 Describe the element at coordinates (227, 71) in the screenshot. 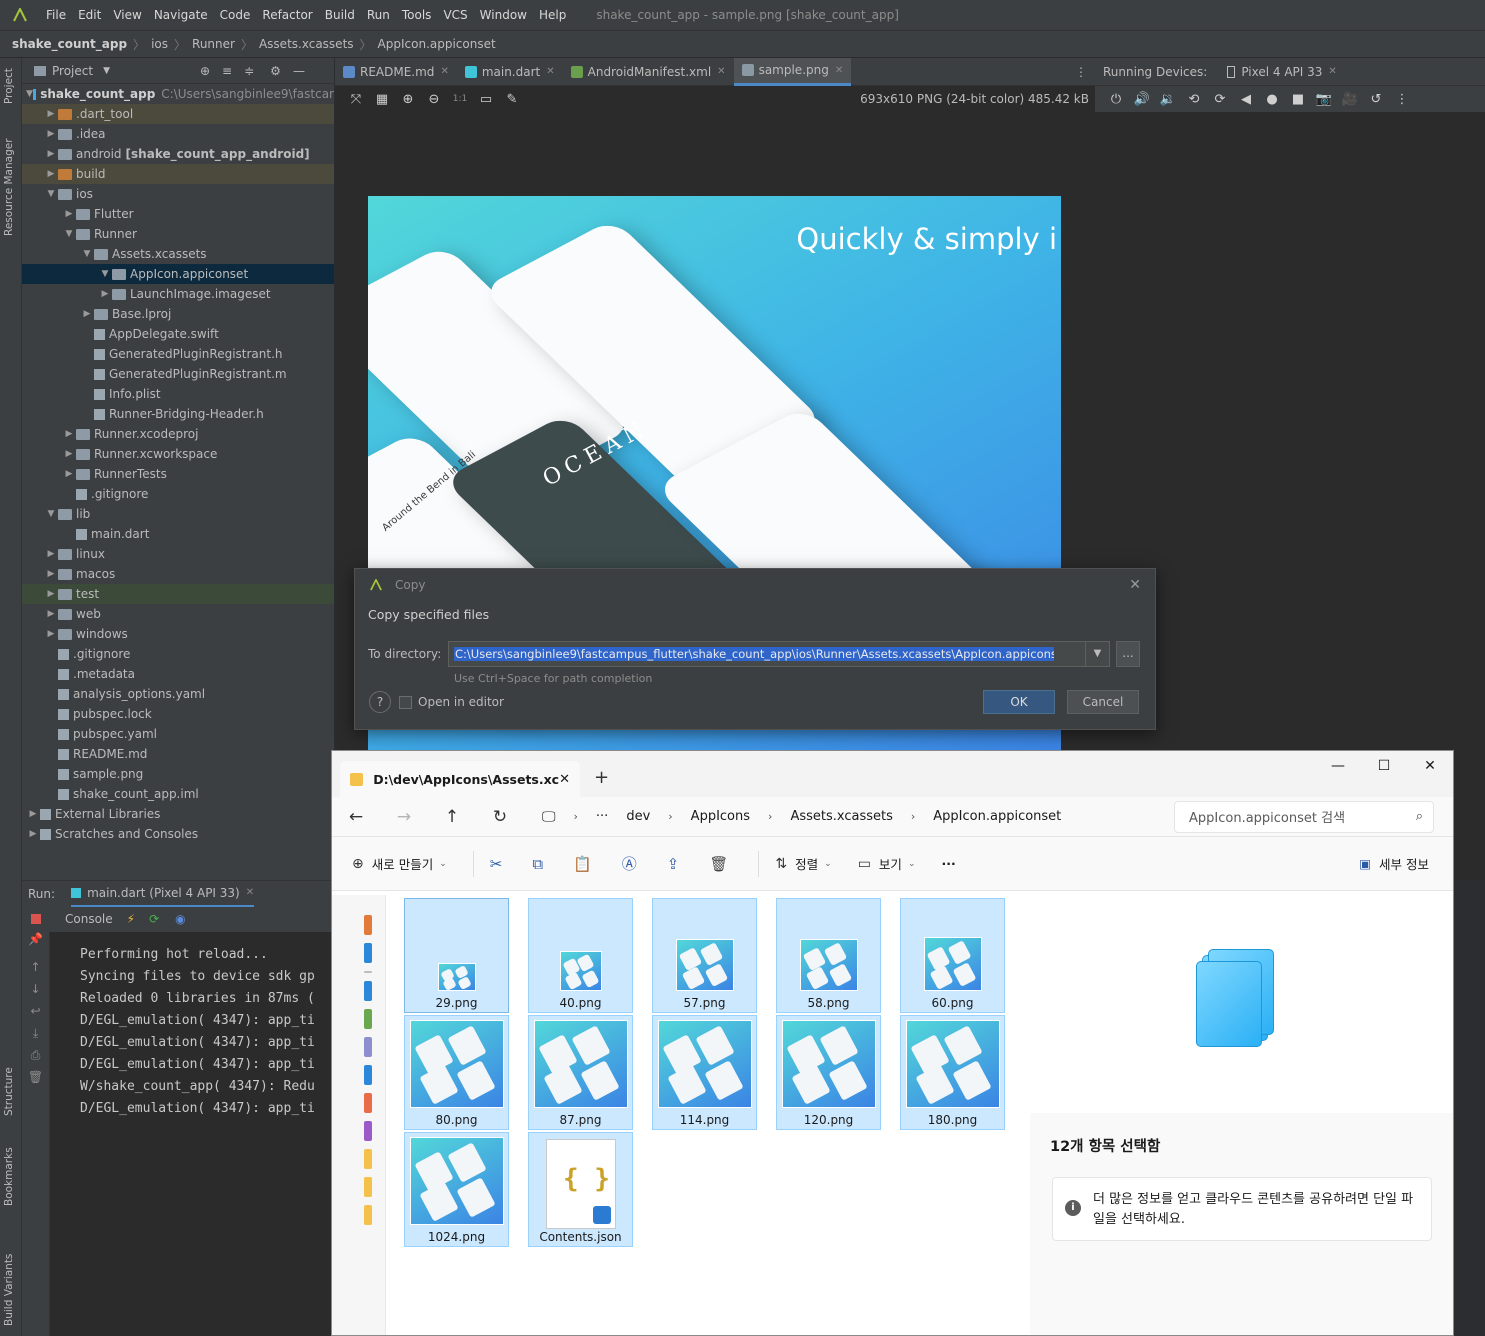

I see `expand-all-icon: ≡` at that location.